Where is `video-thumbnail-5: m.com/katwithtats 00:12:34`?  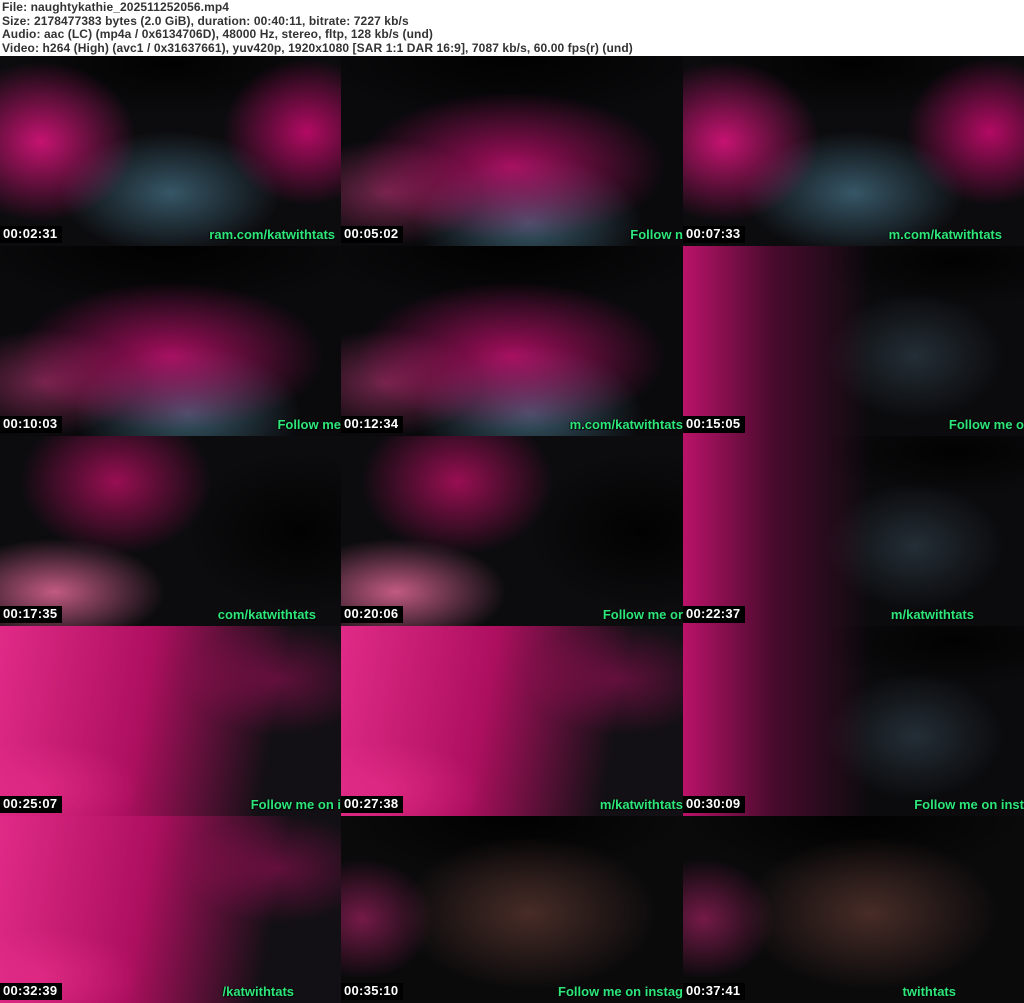 video-thumbnail-5: m.com/katwithtats 00:12:34 is located at coordinates (512, 341).